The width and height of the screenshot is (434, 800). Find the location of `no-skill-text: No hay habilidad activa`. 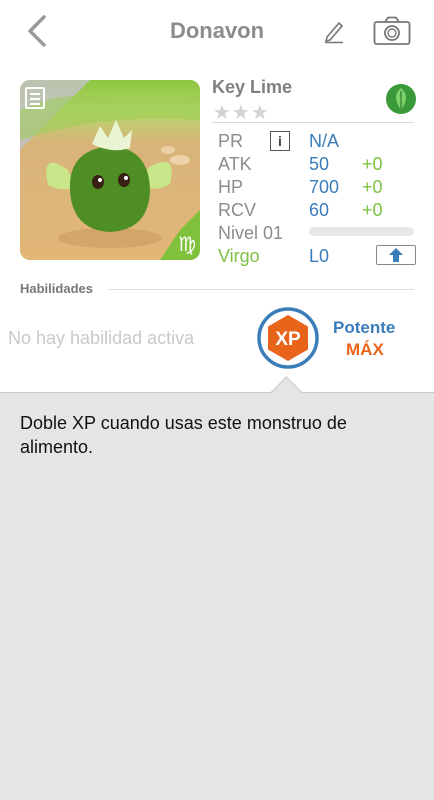

no-skill-text: No hay habilidad activa is located at coordinates (101, 338).